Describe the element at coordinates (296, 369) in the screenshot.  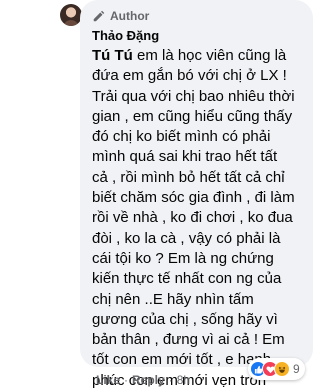
I see `reaction-count: 9` at that location.